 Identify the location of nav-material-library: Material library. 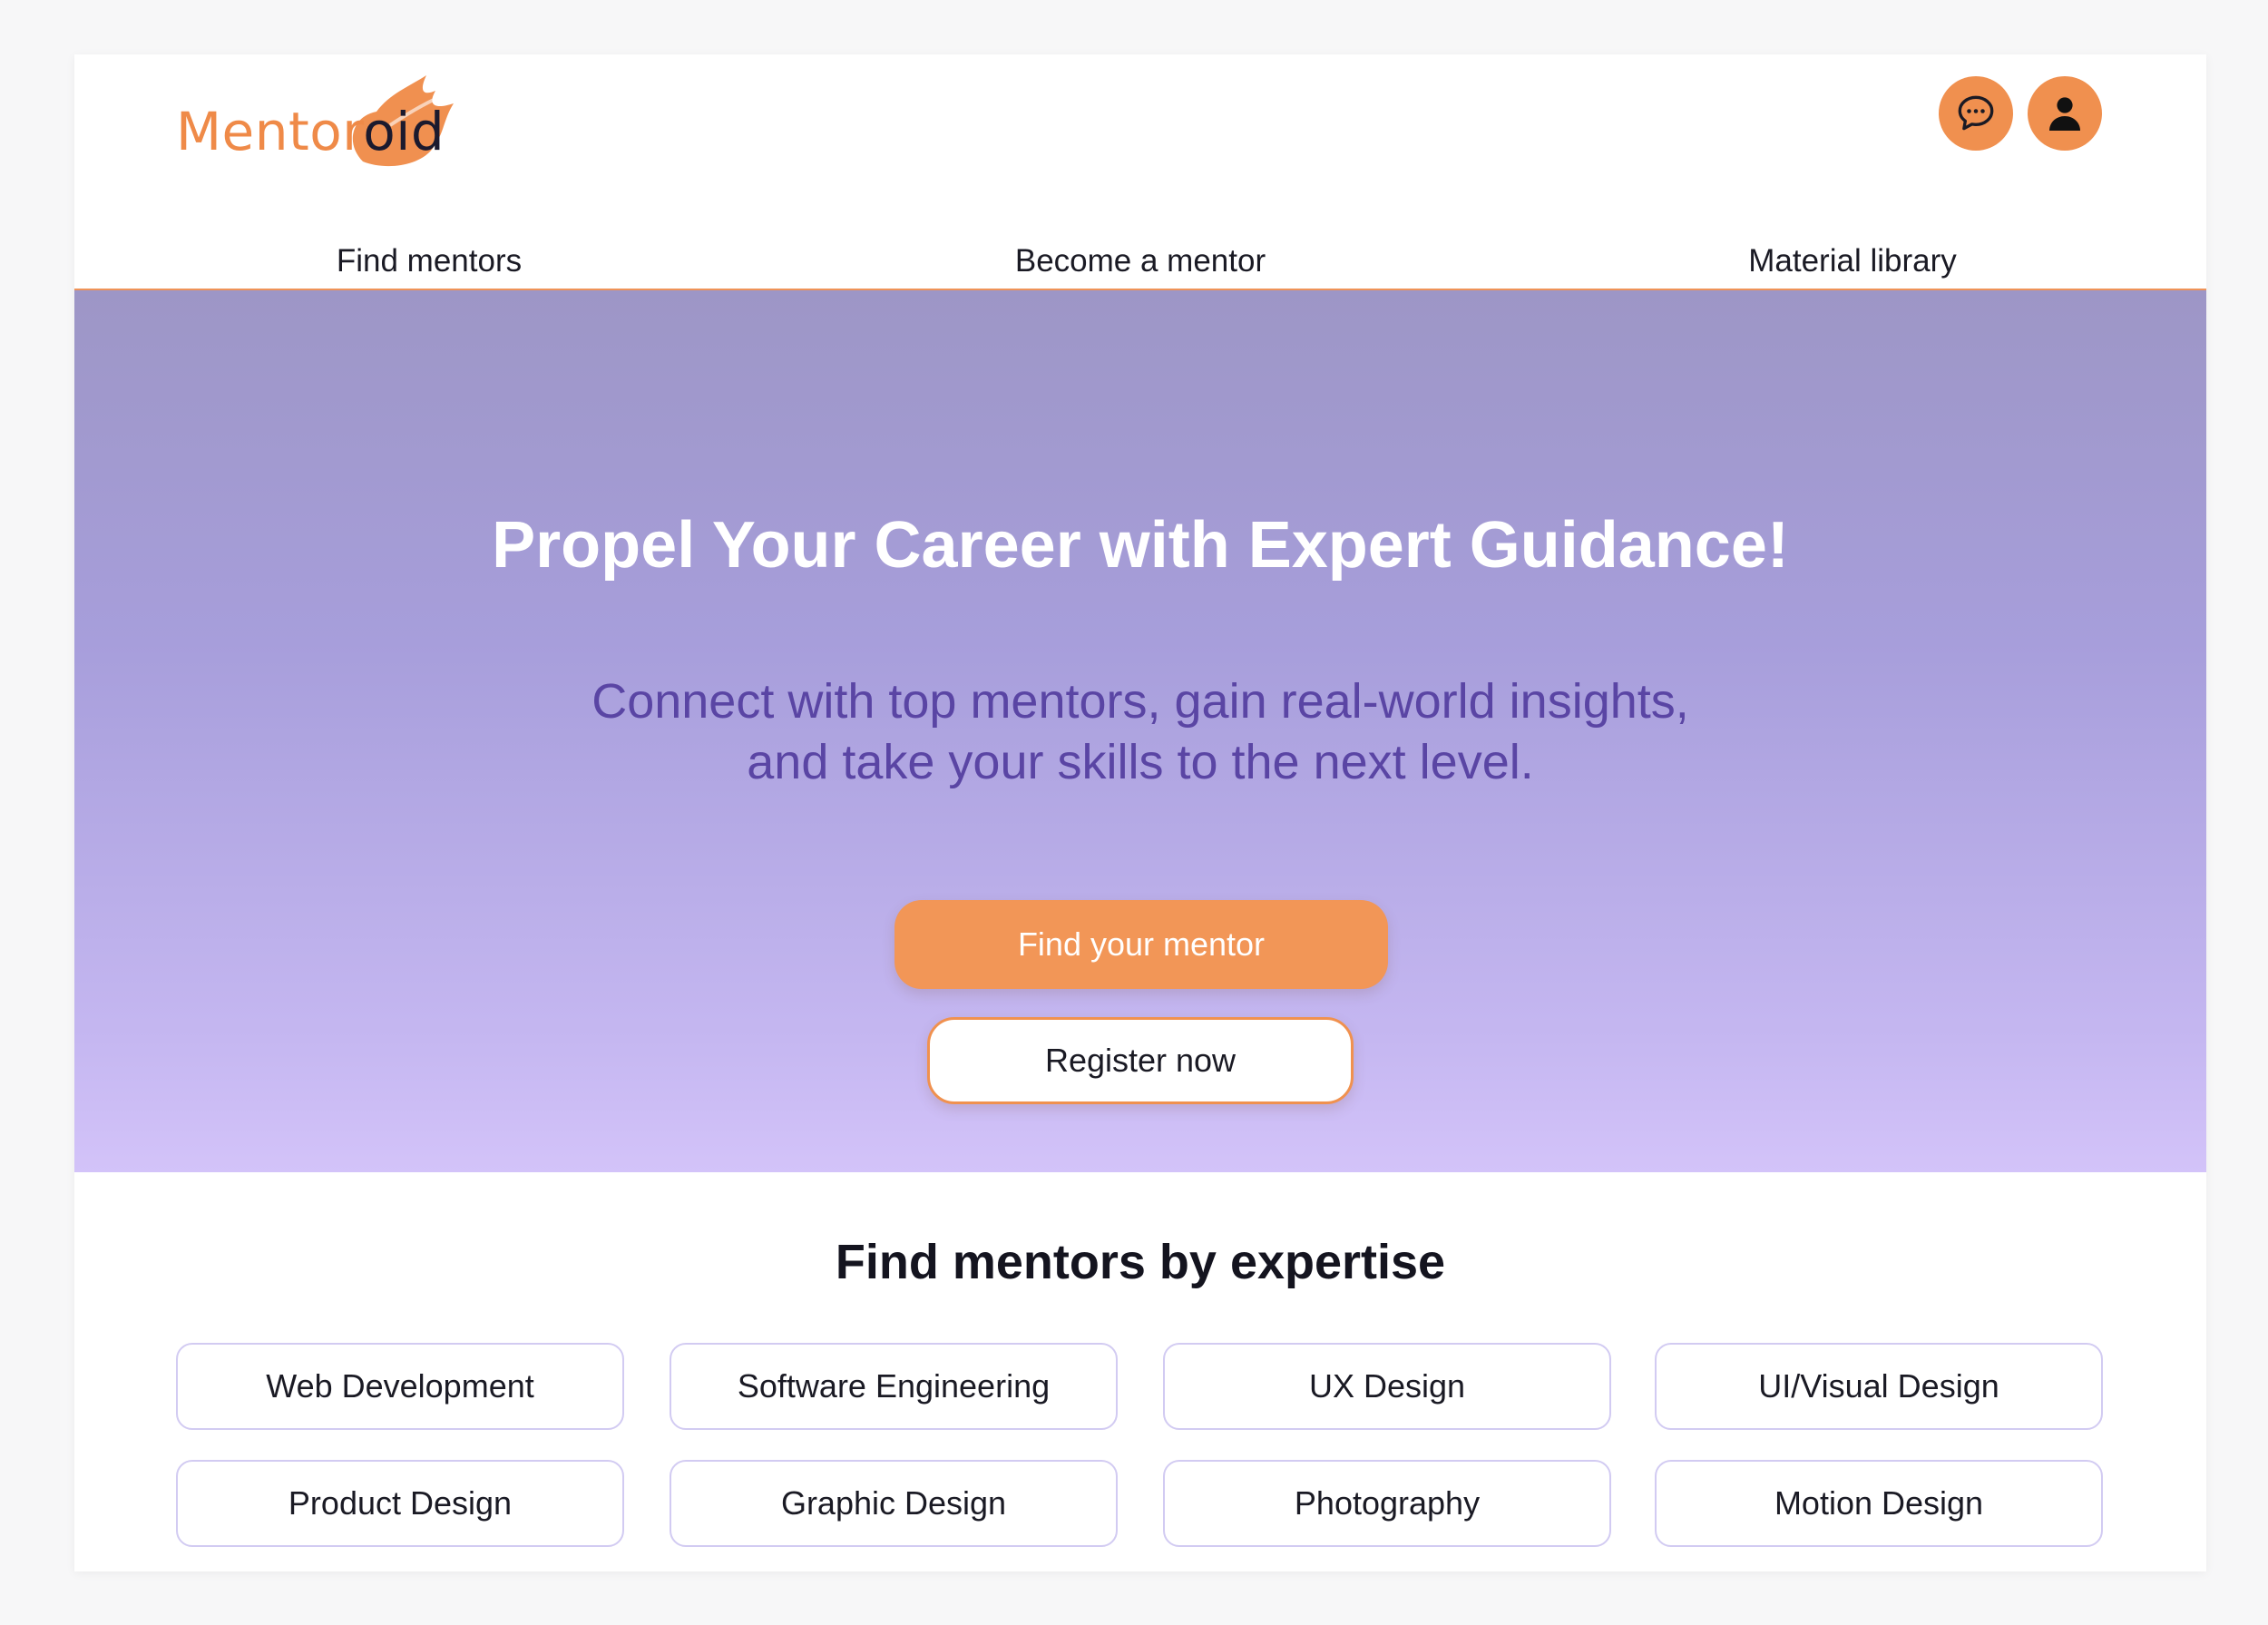
(1853, 263).